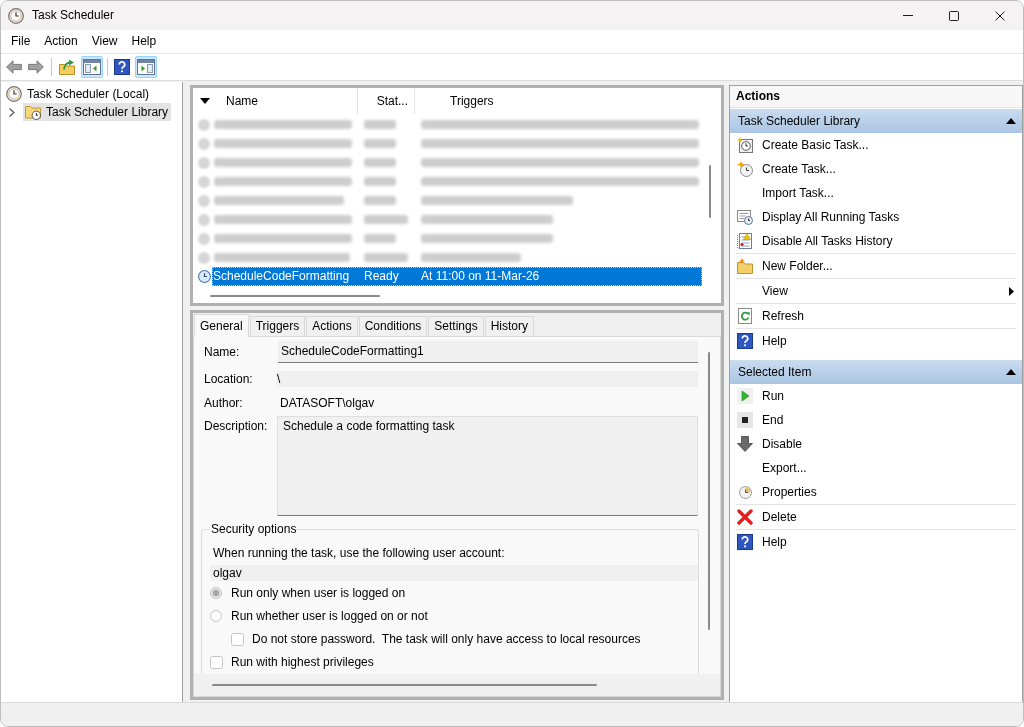  What do you see at coordinates (745, 517) in the screenshot?
I see `cross-icon` at bounding box center [745, 517].